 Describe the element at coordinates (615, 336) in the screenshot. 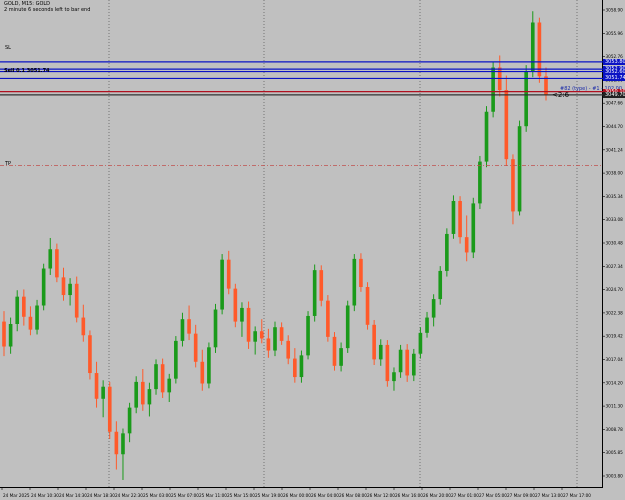

I see `price-tick-label: 3019.42` at that location.